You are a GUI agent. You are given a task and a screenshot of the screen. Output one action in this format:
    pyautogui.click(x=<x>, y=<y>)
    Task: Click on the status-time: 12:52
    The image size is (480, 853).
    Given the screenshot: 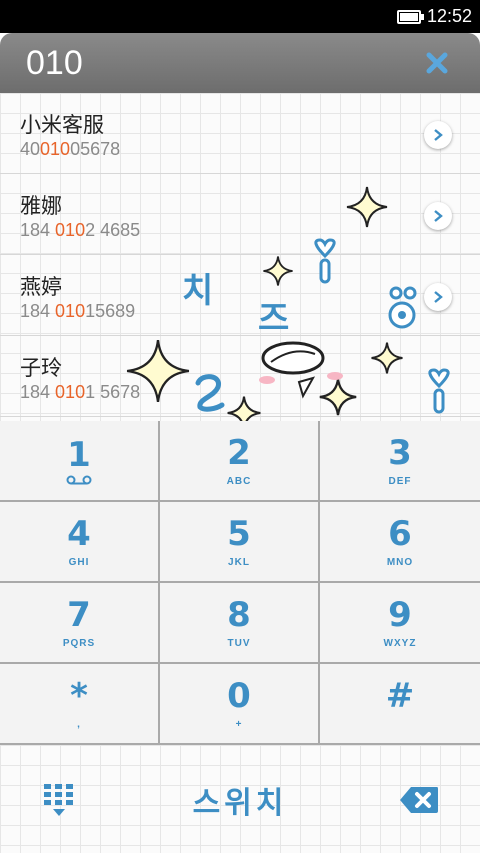 What is the action you would take?
    pyautogui.click(x=449, y=16)
    